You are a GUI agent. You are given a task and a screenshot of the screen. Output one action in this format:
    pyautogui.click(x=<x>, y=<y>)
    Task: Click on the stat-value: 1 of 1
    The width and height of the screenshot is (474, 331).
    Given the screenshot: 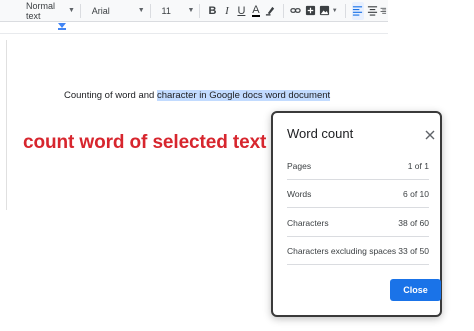 What is the action you would take?
    pyautogui.click(x=418, y=165)
    